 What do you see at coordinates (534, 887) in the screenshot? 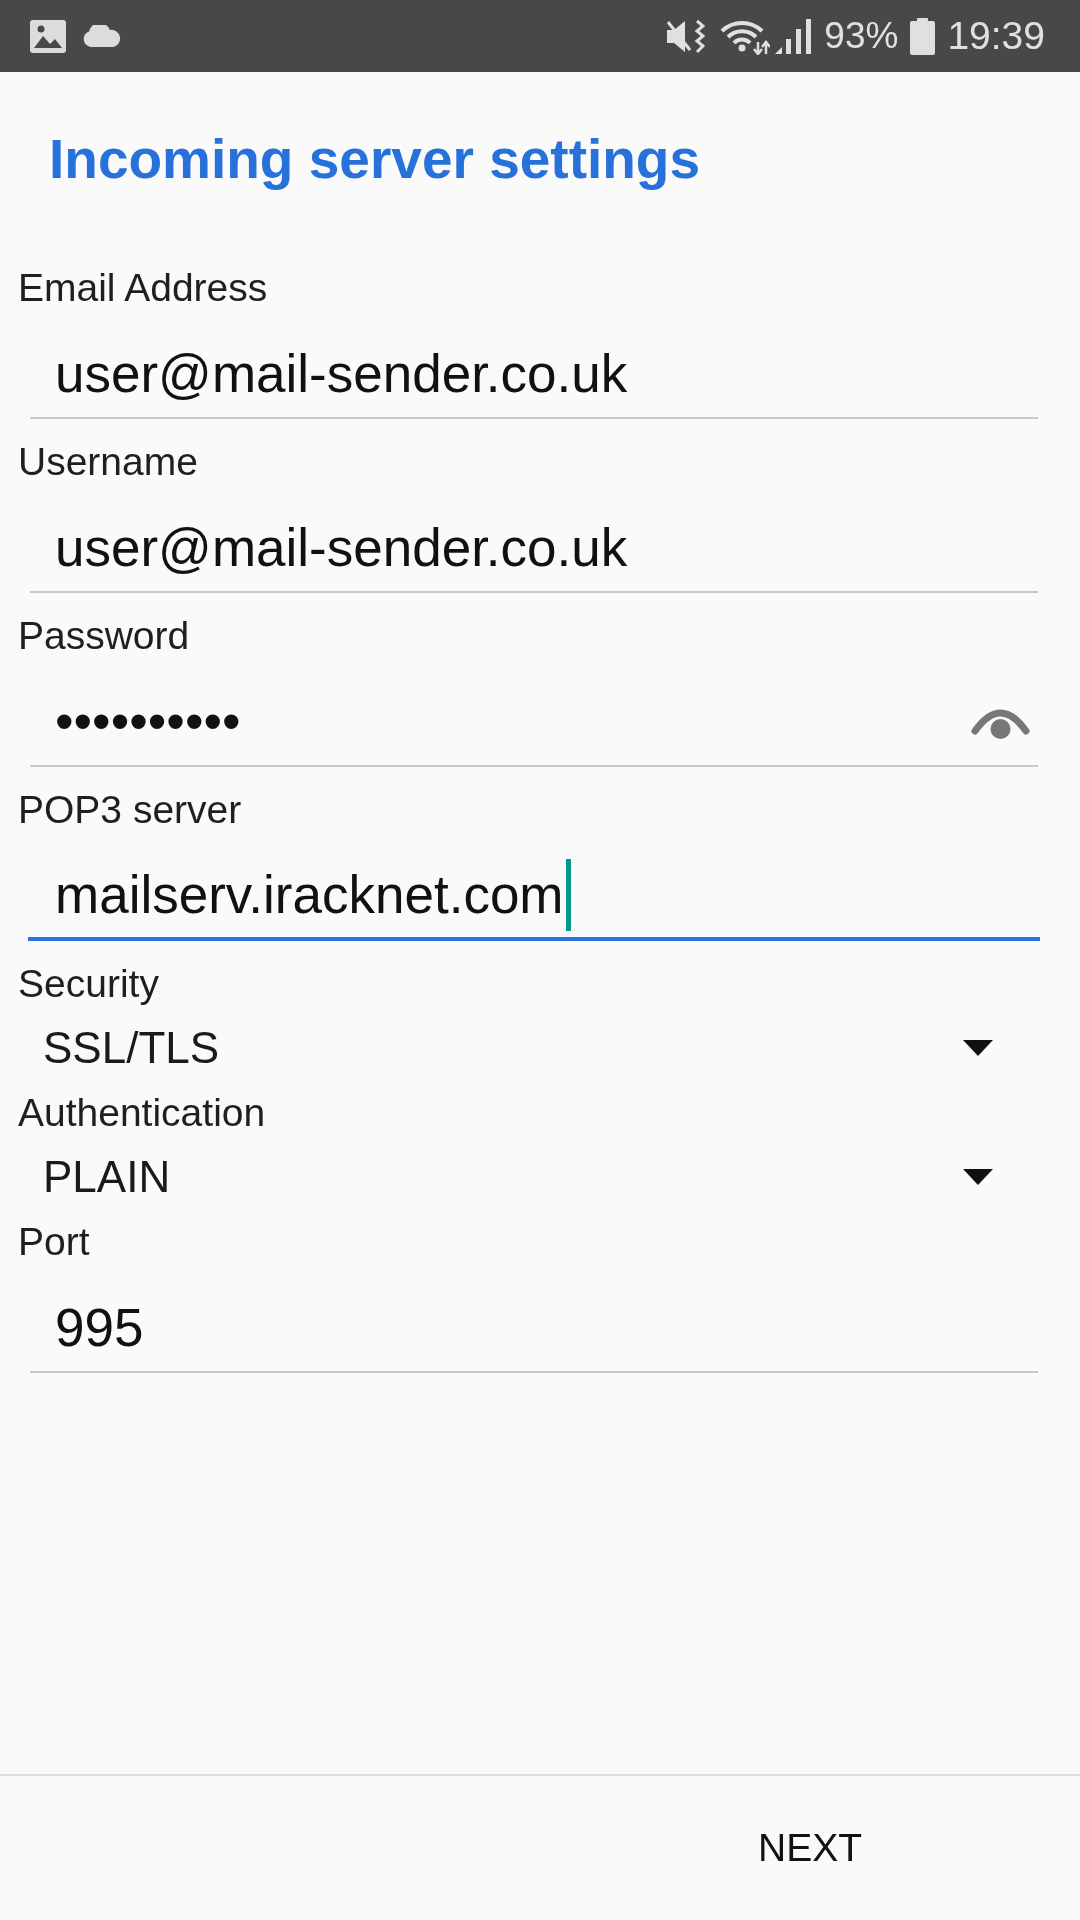
I see `input-field: mailserv.iracknet.com` at bounding box center [534, 887].